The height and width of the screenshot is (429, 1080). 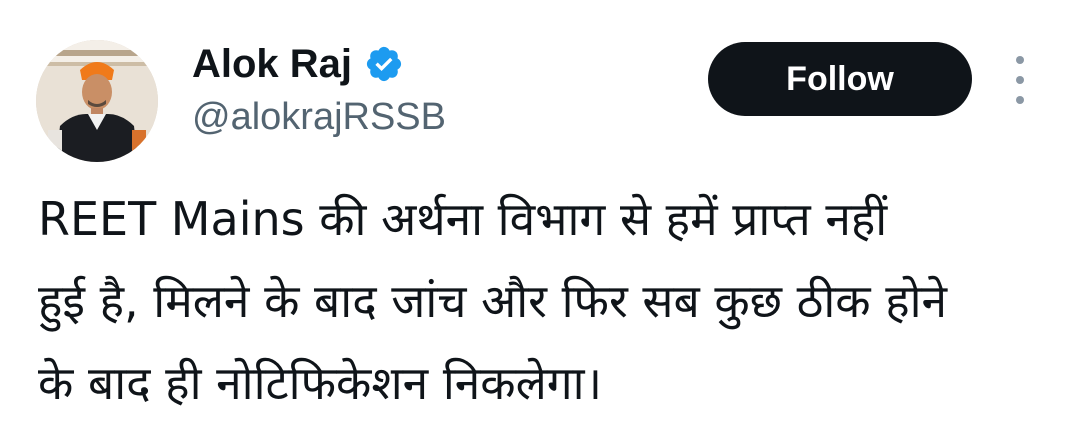 I want to click on vertical-ellipsis-icon, so click(x=1020, y=80).